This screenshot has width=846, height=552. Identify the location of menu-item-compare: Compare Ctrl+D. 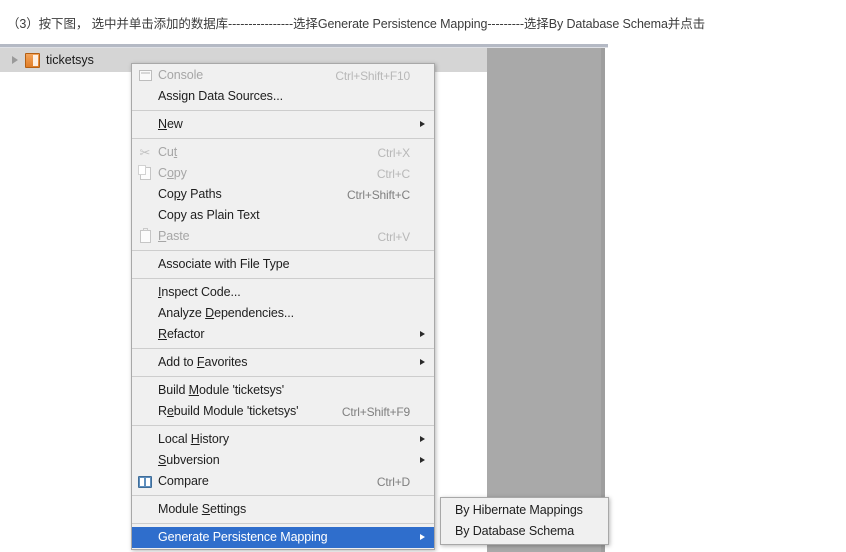
(283, 481).